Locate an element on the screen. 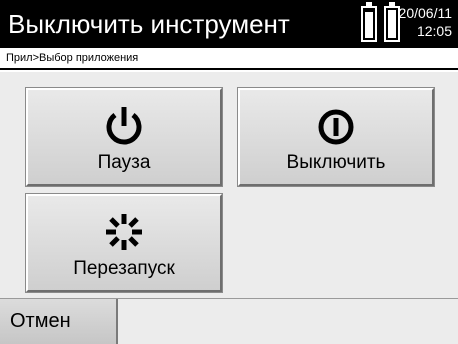  power-off-button: Выключить is located at coordinates (336, 137).